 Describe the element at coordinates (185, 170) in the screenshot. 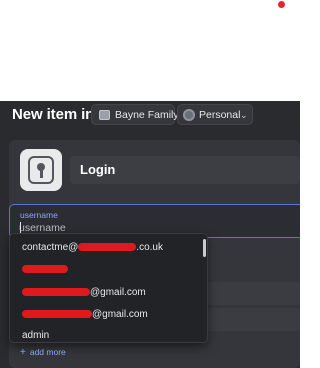

I see `item-title-field: Login` at that location.